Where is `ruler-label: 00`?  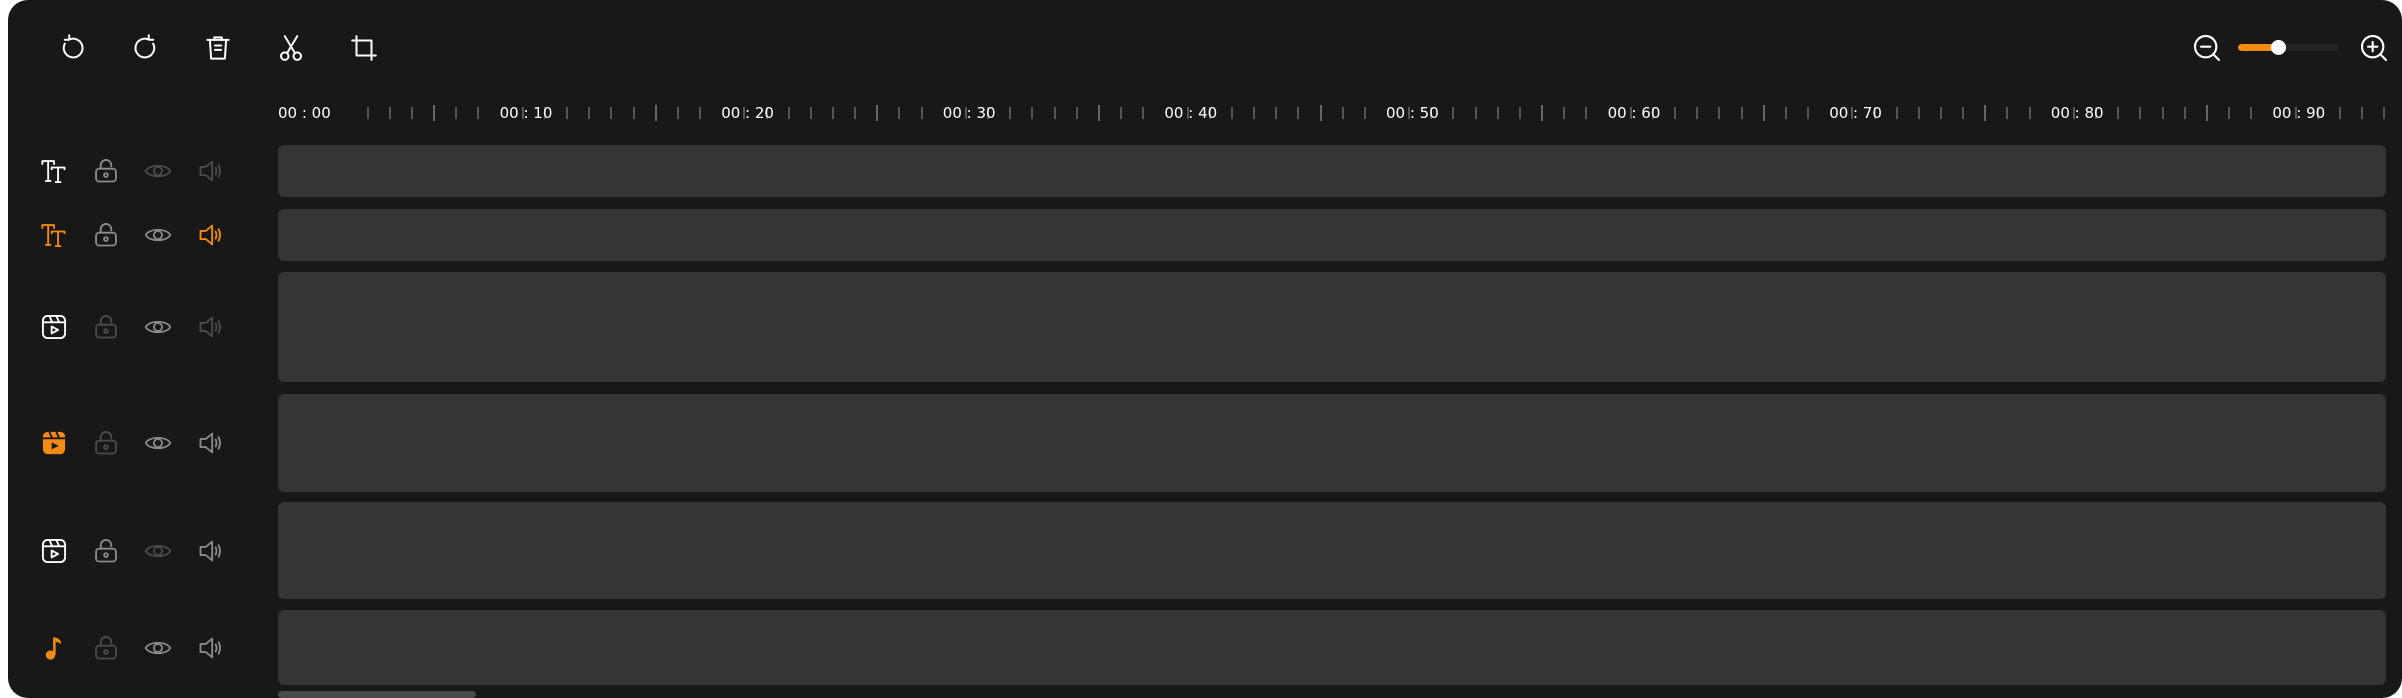
ruler-label: 00 is located at coordinates (304, 113).